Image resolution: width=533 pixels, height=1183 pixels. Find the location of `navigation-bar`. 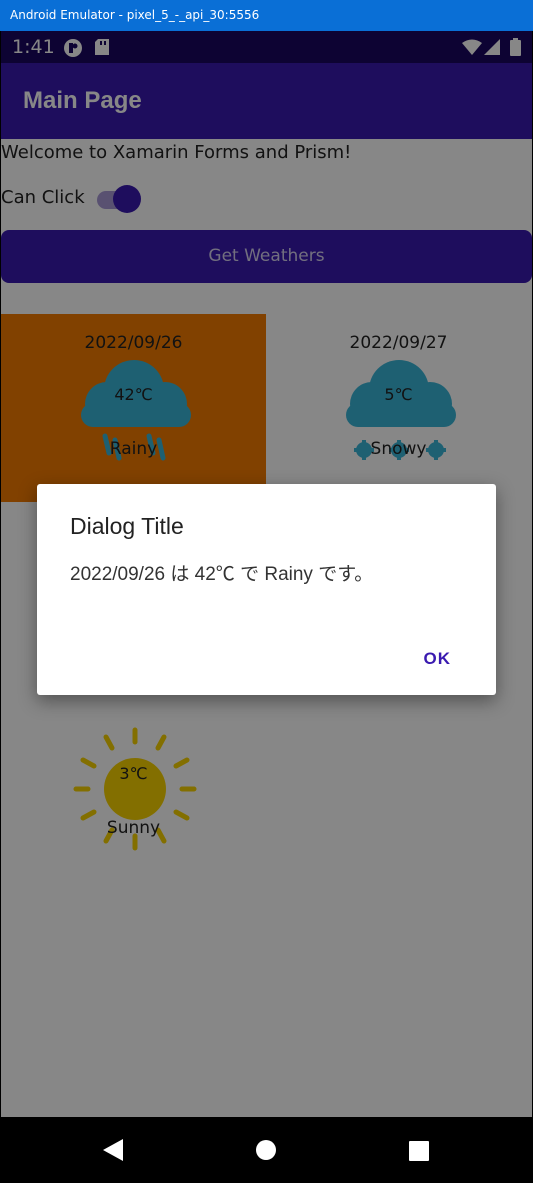

navigation-bar is located at coordinates (266, 1150).